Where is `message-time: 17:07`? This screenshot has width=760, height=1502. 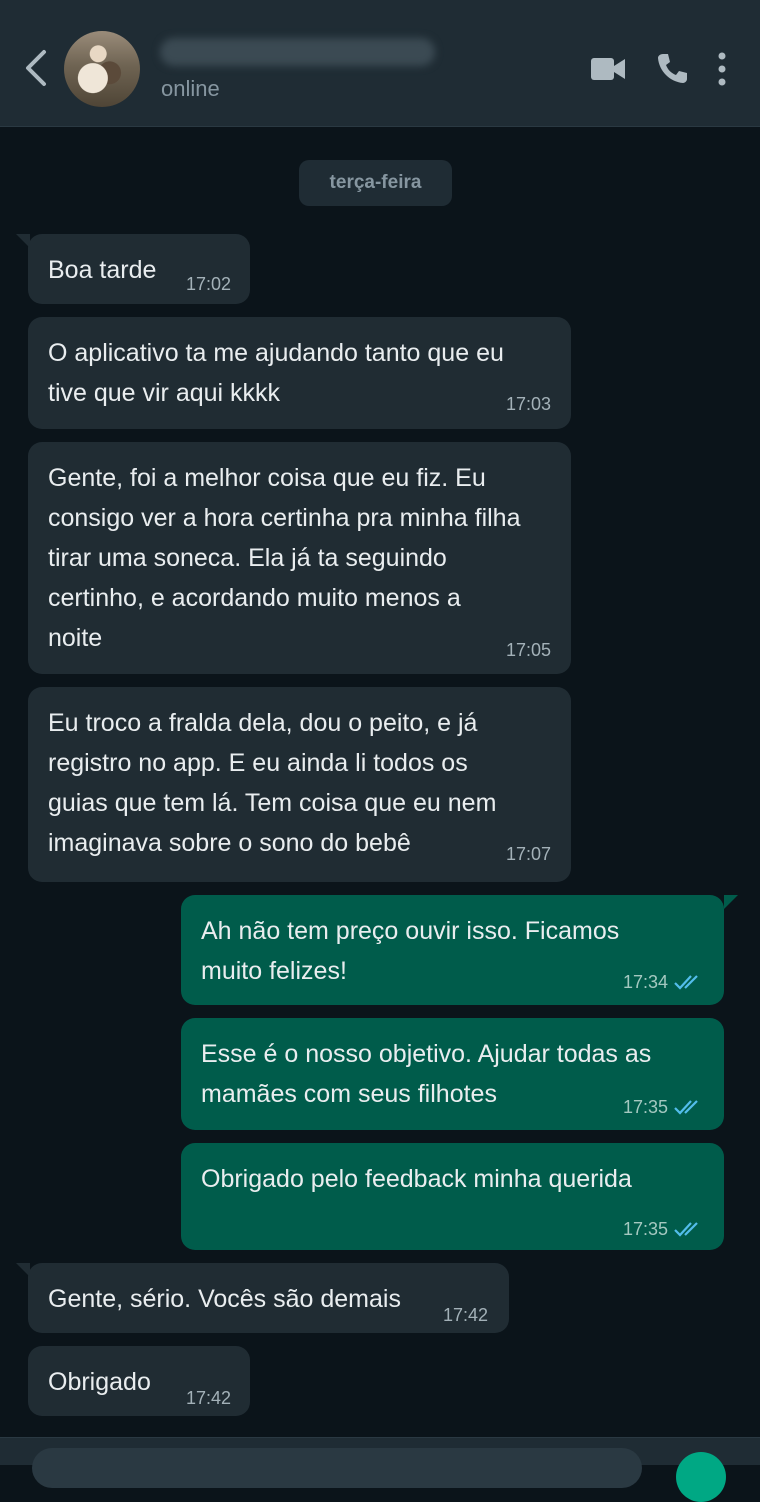
message-time: 17:07 is located at coordinates (529, 854).